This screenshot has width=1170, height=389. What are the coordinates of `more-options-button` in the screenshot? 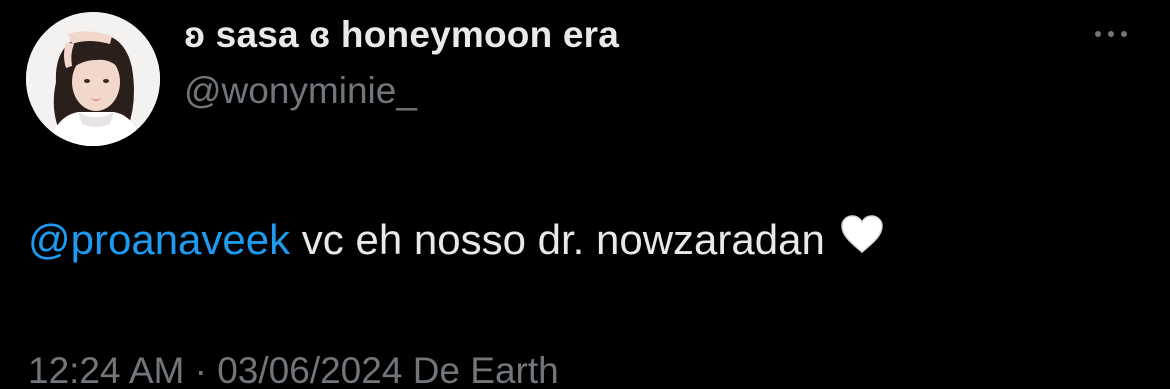 It's located at (1111, 34).